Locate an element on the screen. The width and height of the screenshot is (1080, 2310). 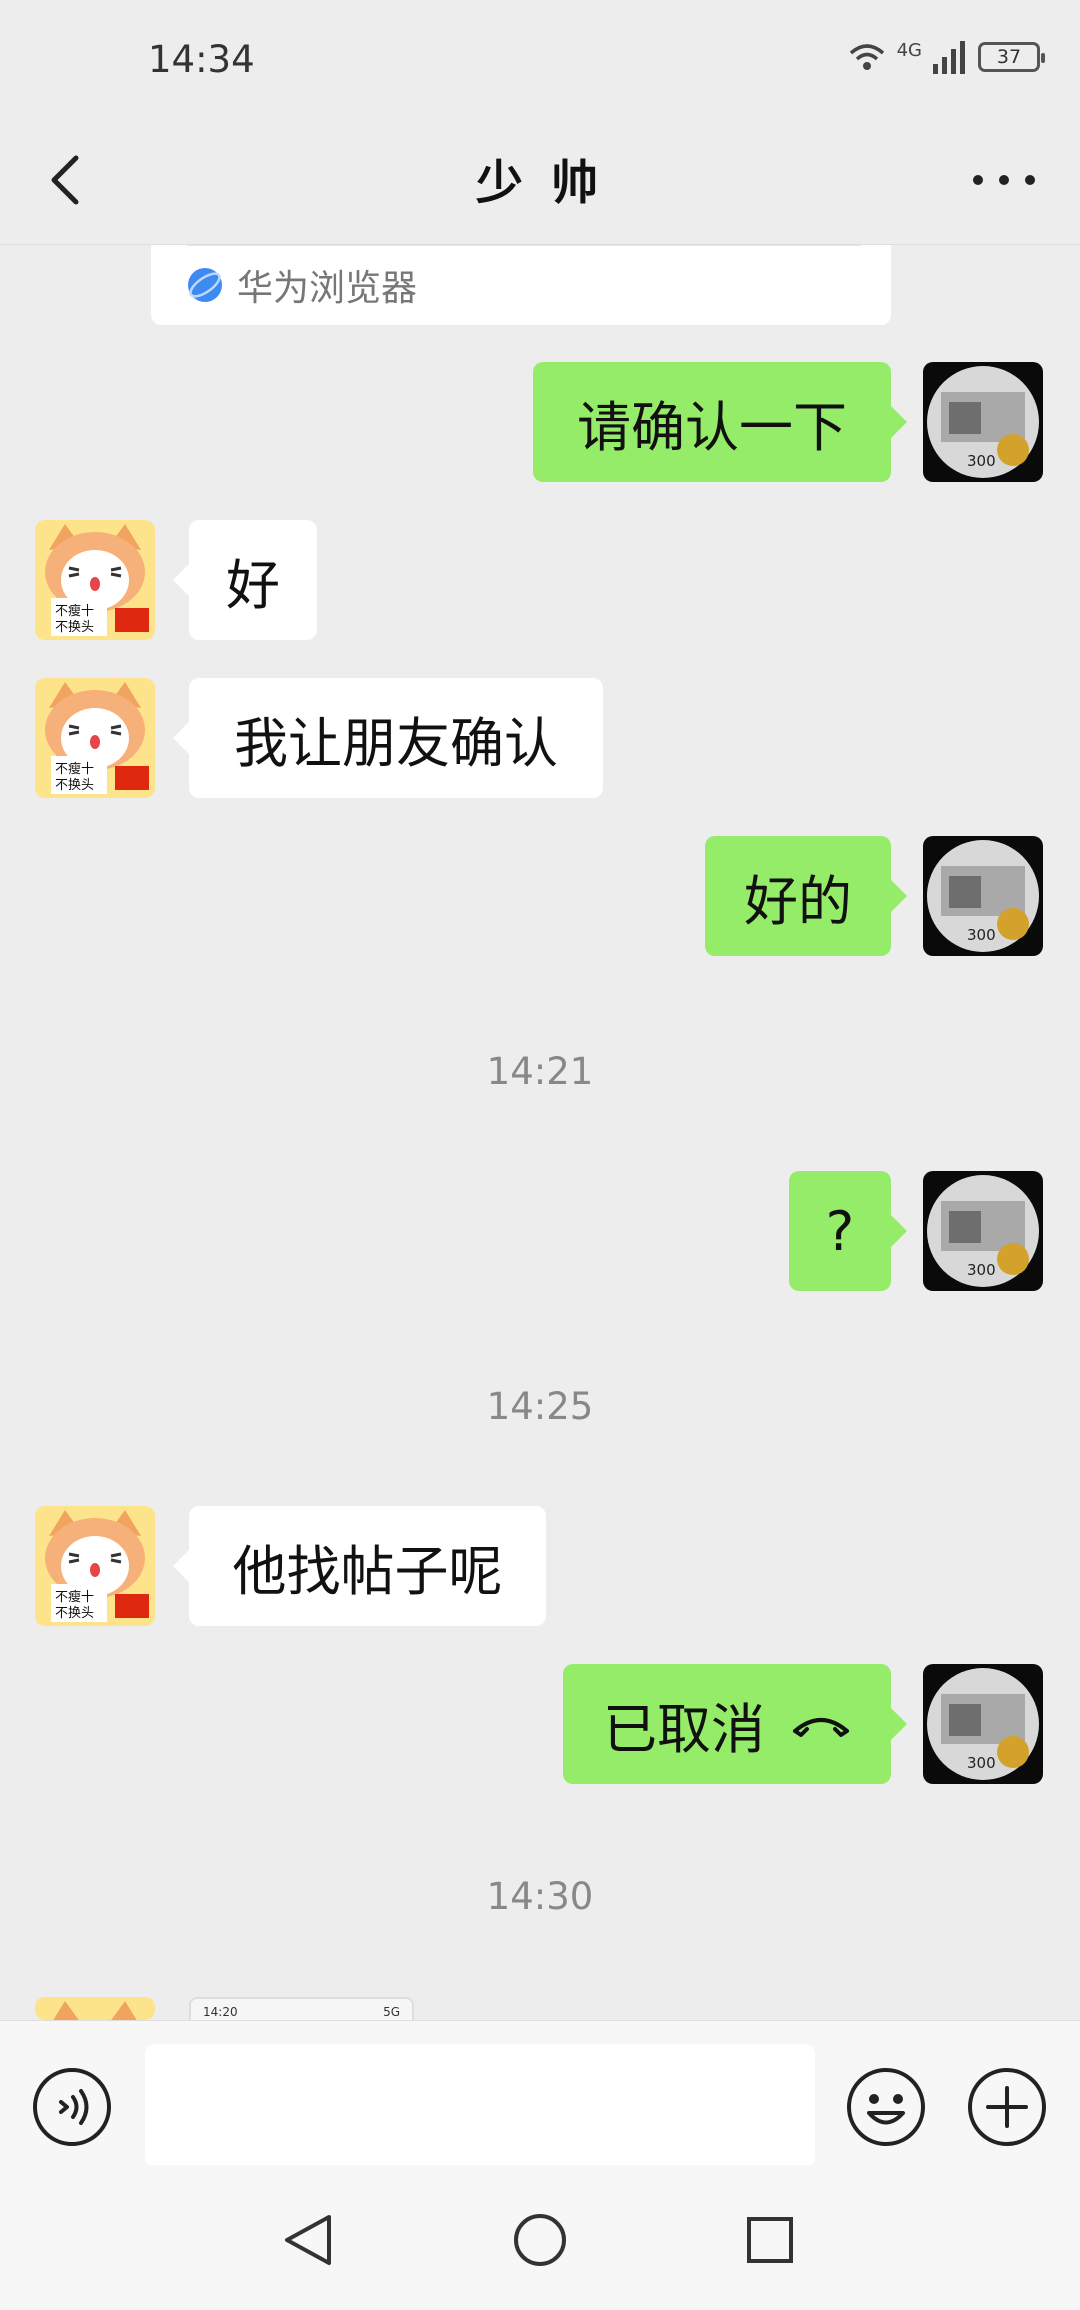
status-icons: 4G 37 is located at coordinates (946, 56).